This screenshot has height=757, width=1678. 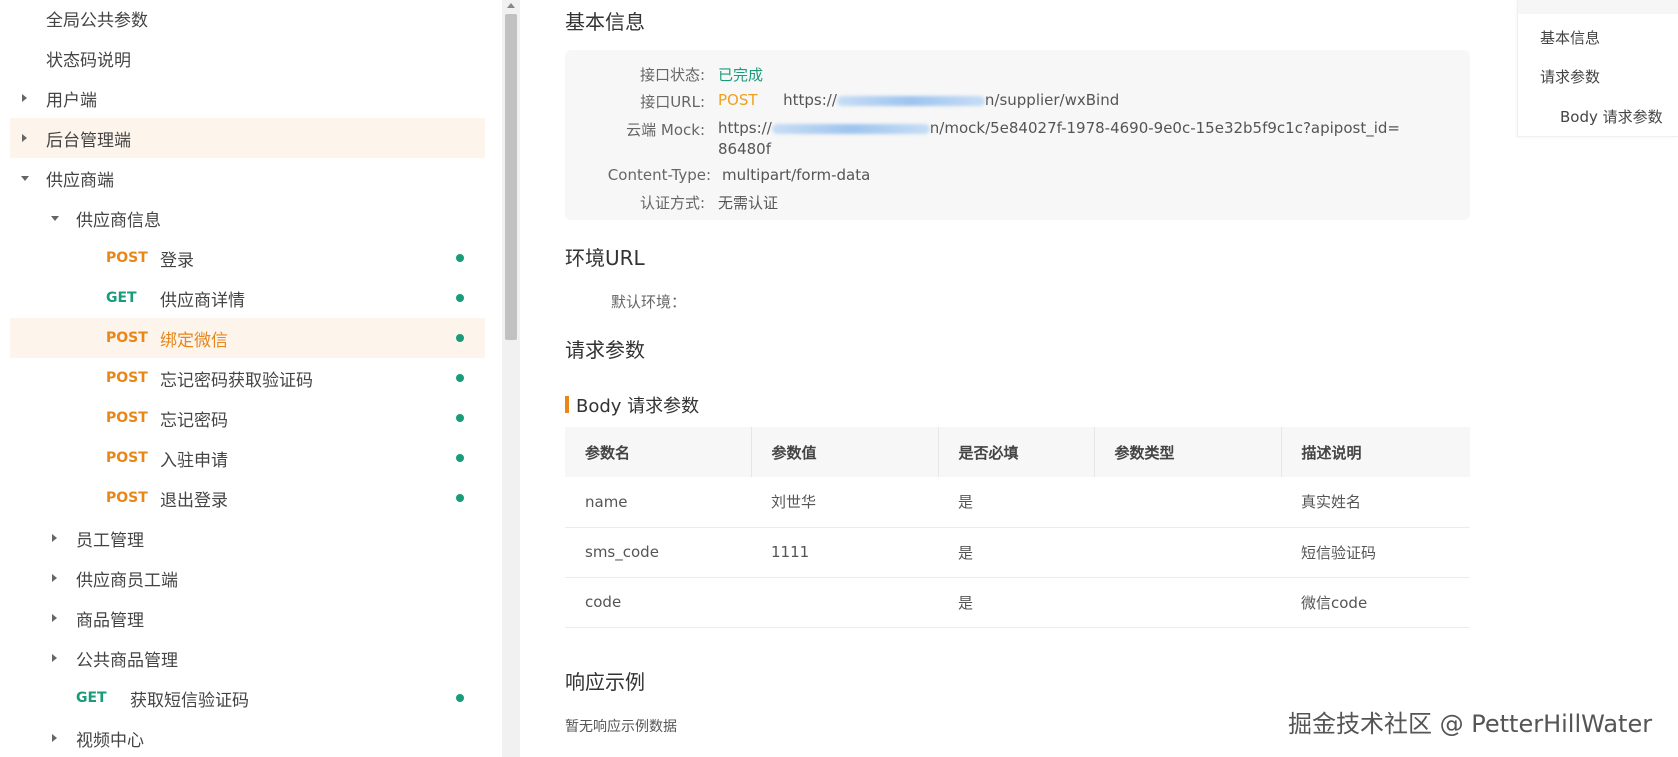 What do you see at coordinates (194, 500) in the screenshot?
I see `sidebar-item-label: 退出登录` at bounding box center [194, 500].